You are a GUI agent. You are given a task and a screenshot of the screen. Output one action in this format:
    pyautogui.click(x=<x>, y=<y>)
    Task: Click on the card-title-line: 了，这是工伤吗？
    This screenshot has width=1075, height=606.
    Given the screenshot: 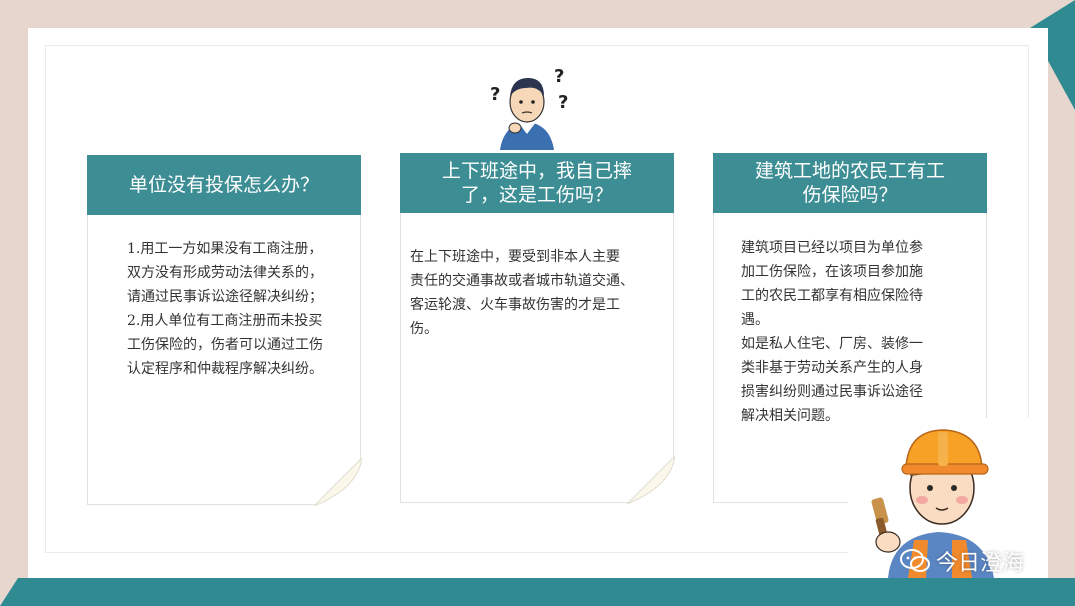 What is the action you would take?
    pyautogui.click(x=536, y=195)
    